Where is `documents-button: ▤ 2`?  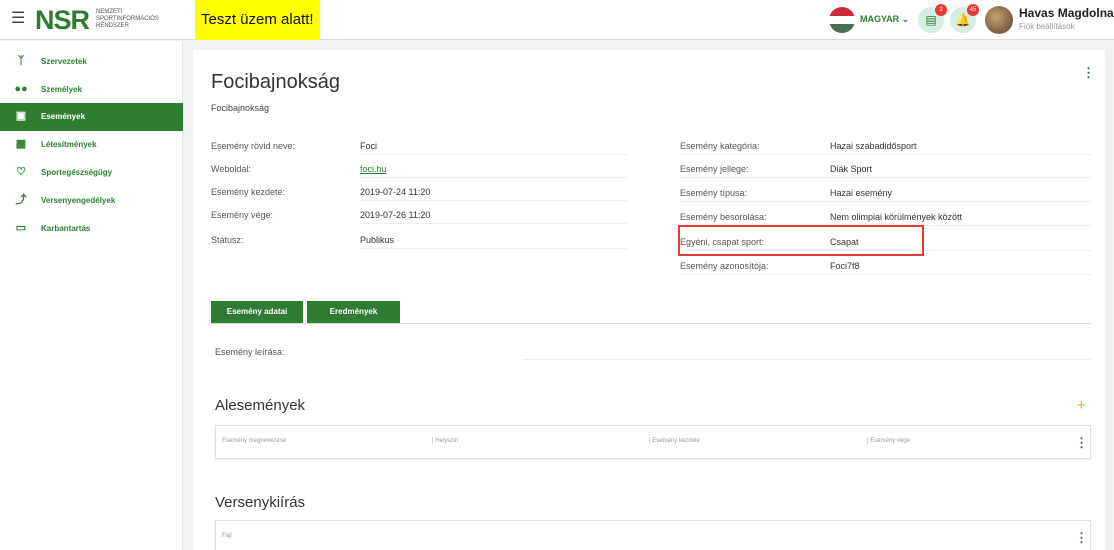
documents-button: ▤ 2 is located at coordinates (932, 18).